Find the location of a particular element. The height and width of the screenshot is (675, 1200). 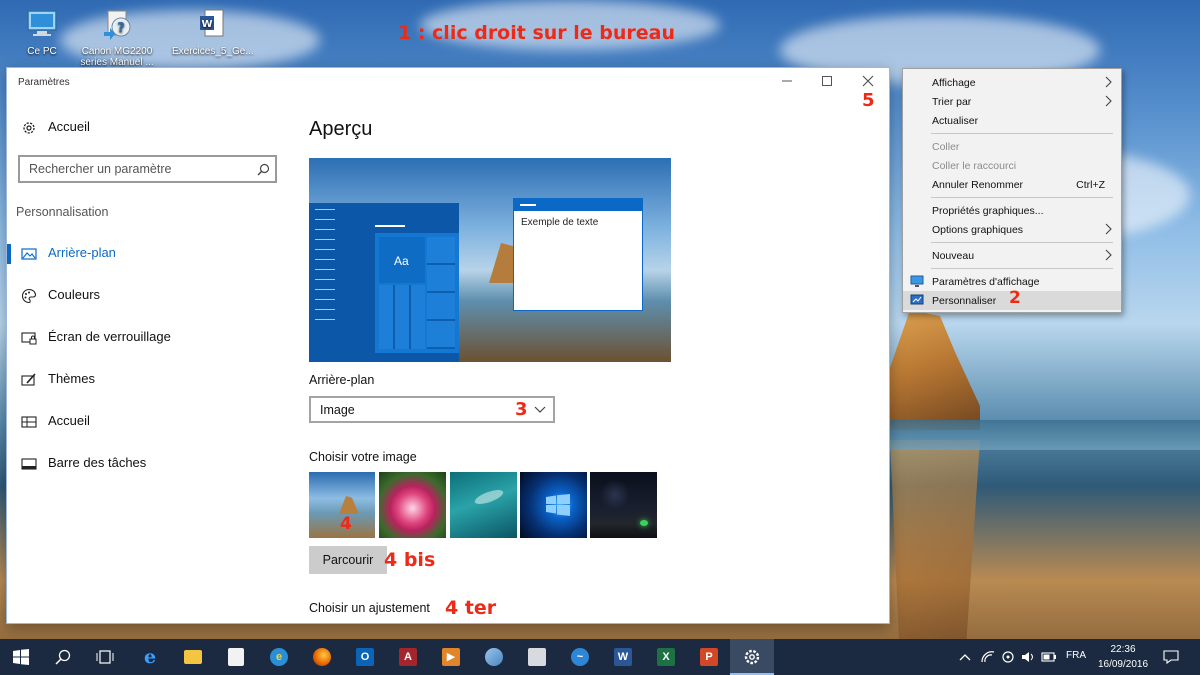

taskbar-firefox is located at coordinates (322, 657).